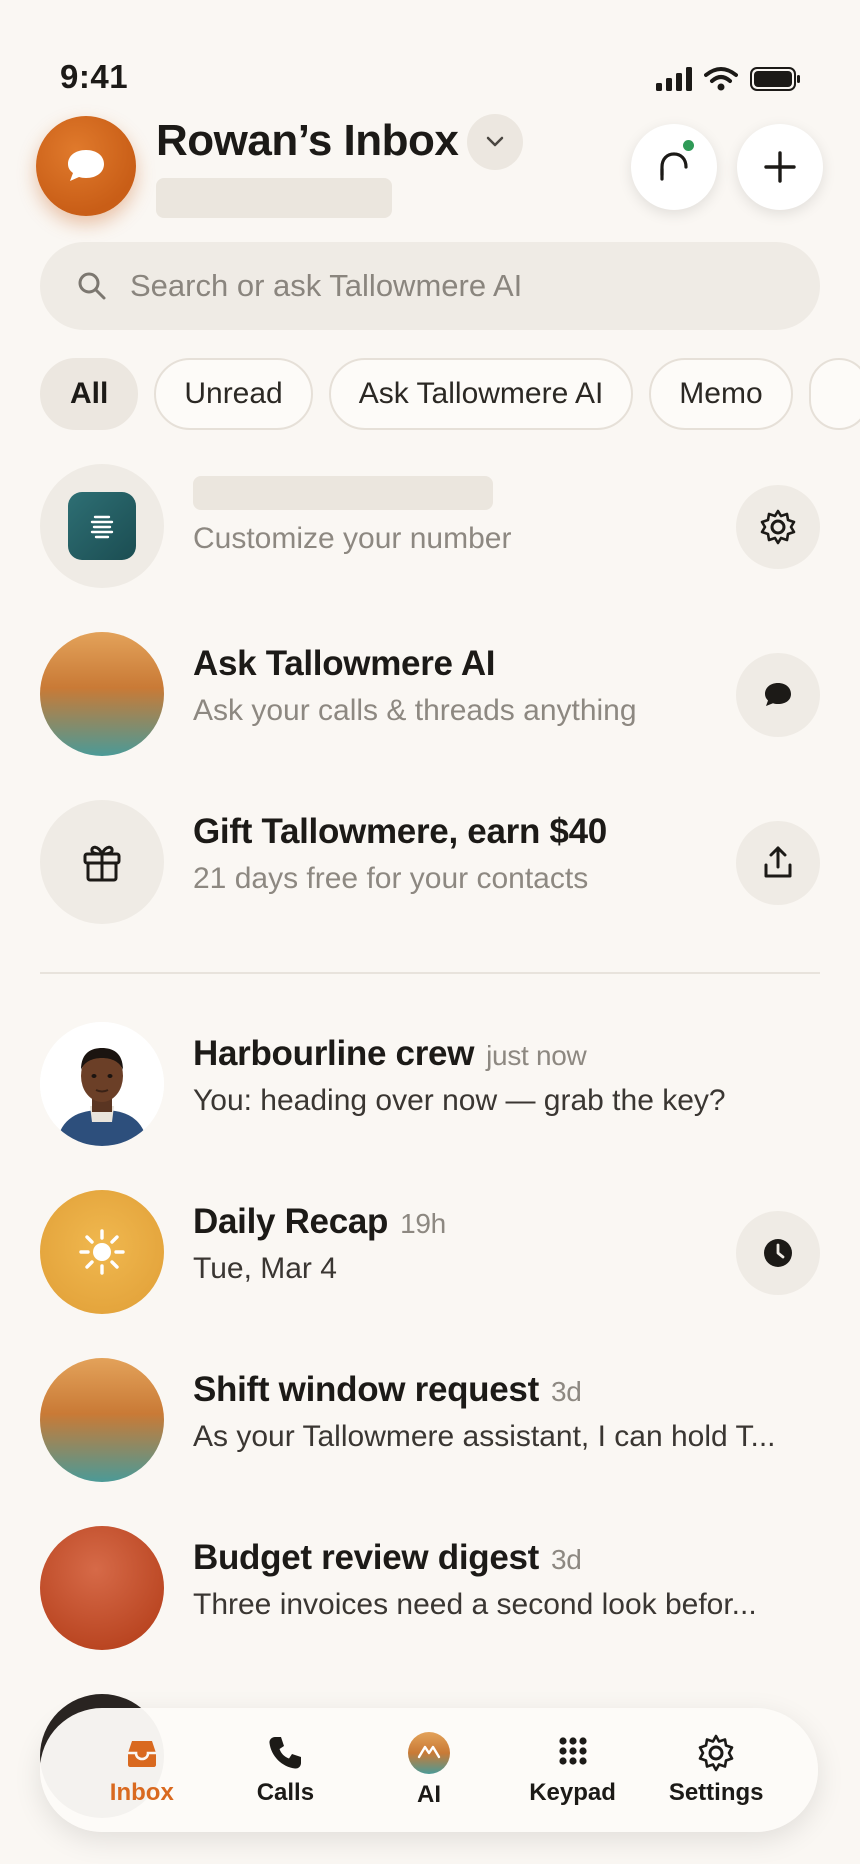  I want to click on number-app-avatar, so click(102, 526).